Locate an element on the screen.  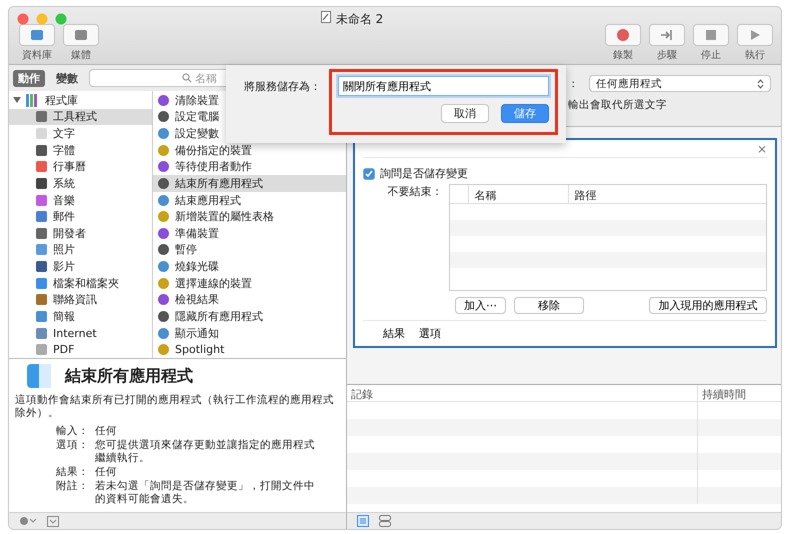
app-dropdown: 任何應用程式 is located at coordinates (680, 83).